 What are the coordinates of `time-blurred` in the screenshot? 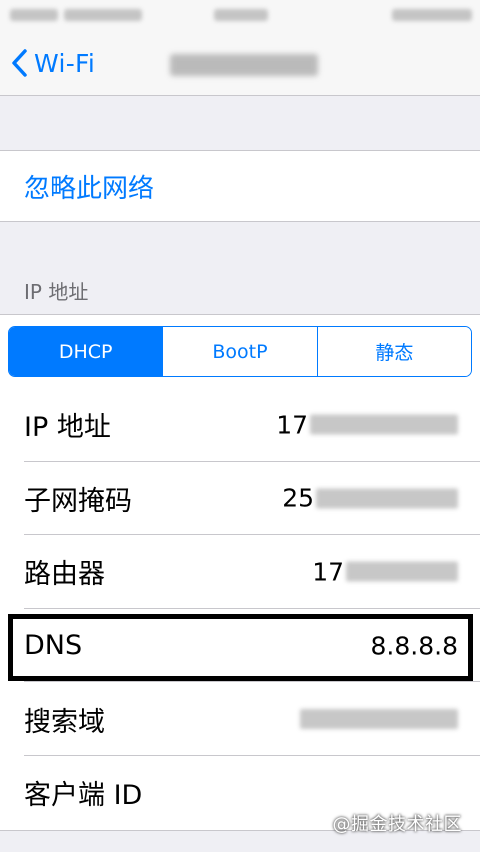 It's located at (241, 15).